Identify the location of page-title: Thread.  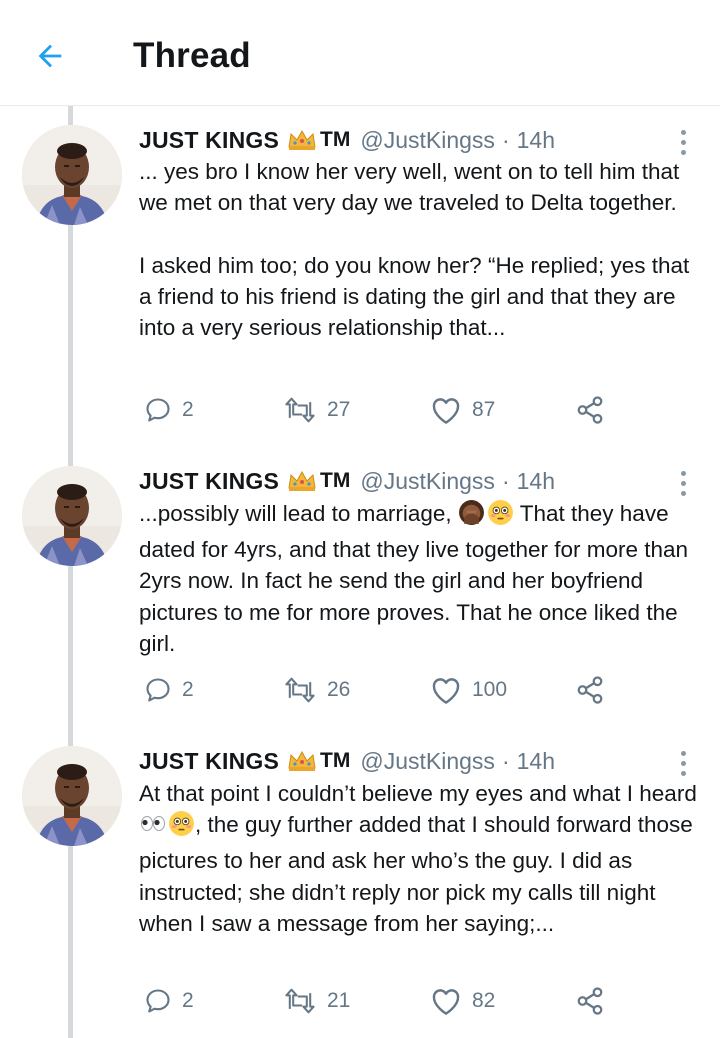
(192, 55).